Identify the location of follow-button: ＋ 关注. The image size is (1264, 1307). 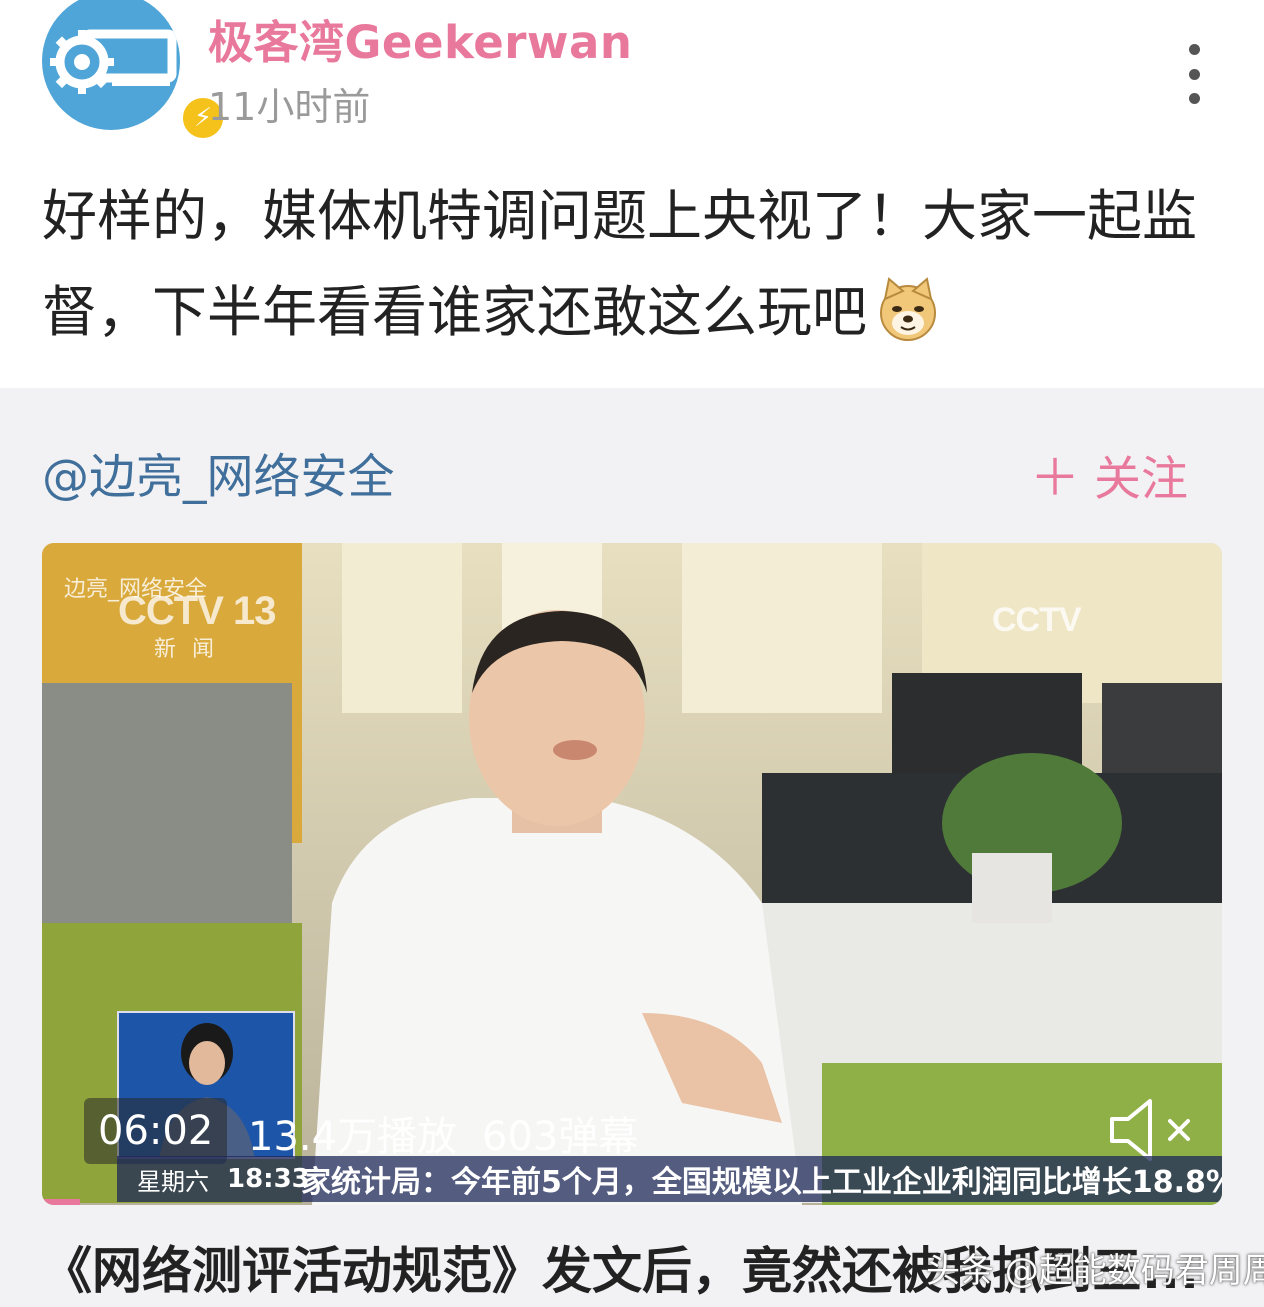
(1109, 474).